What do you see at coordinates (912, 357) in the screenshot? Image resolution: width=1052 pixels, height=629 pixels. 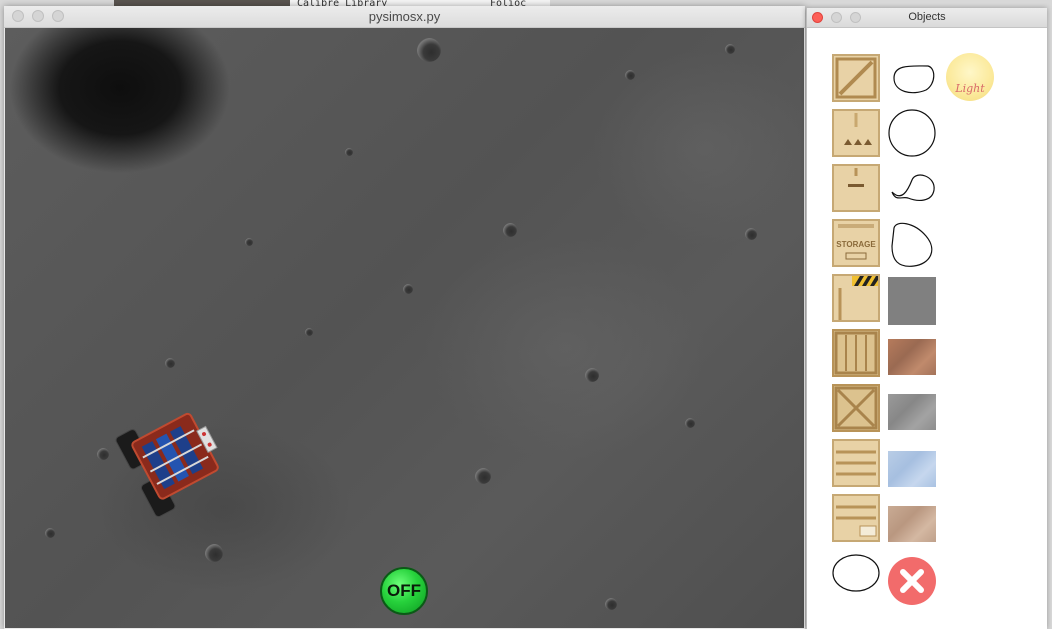 I see `rust-texture-icon` at bounding box center [912, 357].